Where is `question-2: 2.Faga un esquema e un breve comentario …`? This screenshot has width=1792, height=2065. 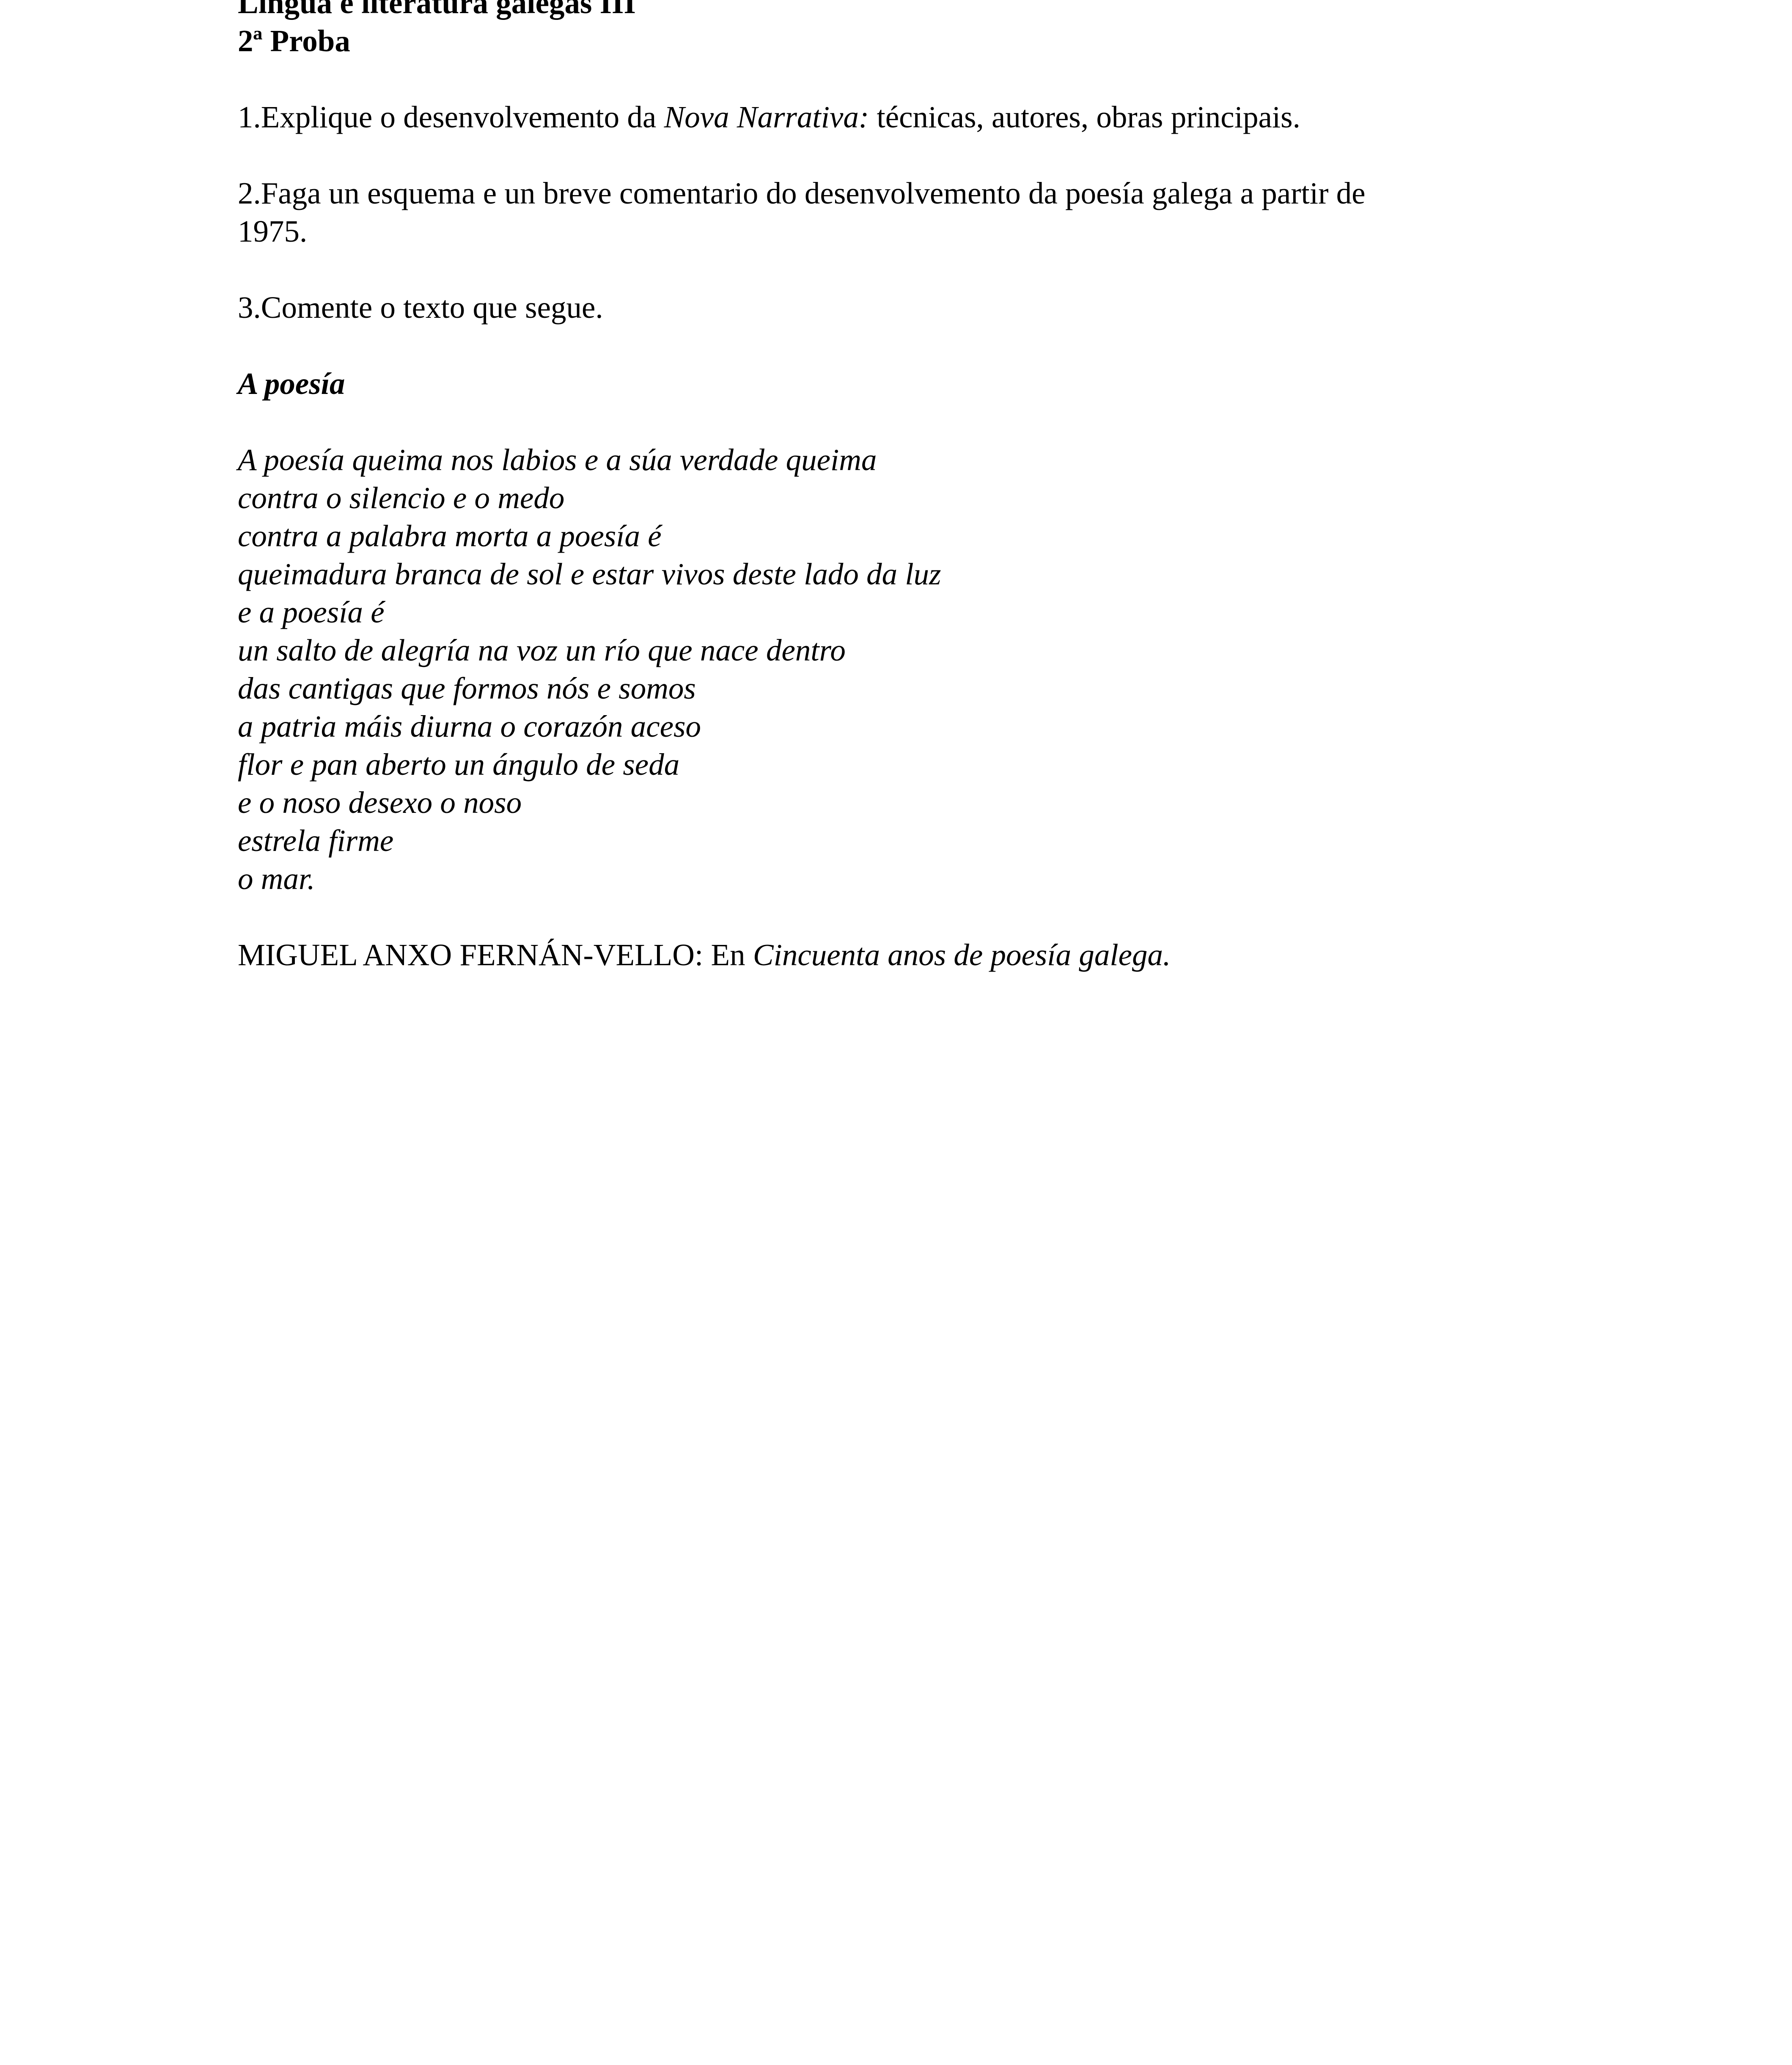
question-2: 2.Faga un esquema e un breve comentario … is located at coordinates (830, 212).